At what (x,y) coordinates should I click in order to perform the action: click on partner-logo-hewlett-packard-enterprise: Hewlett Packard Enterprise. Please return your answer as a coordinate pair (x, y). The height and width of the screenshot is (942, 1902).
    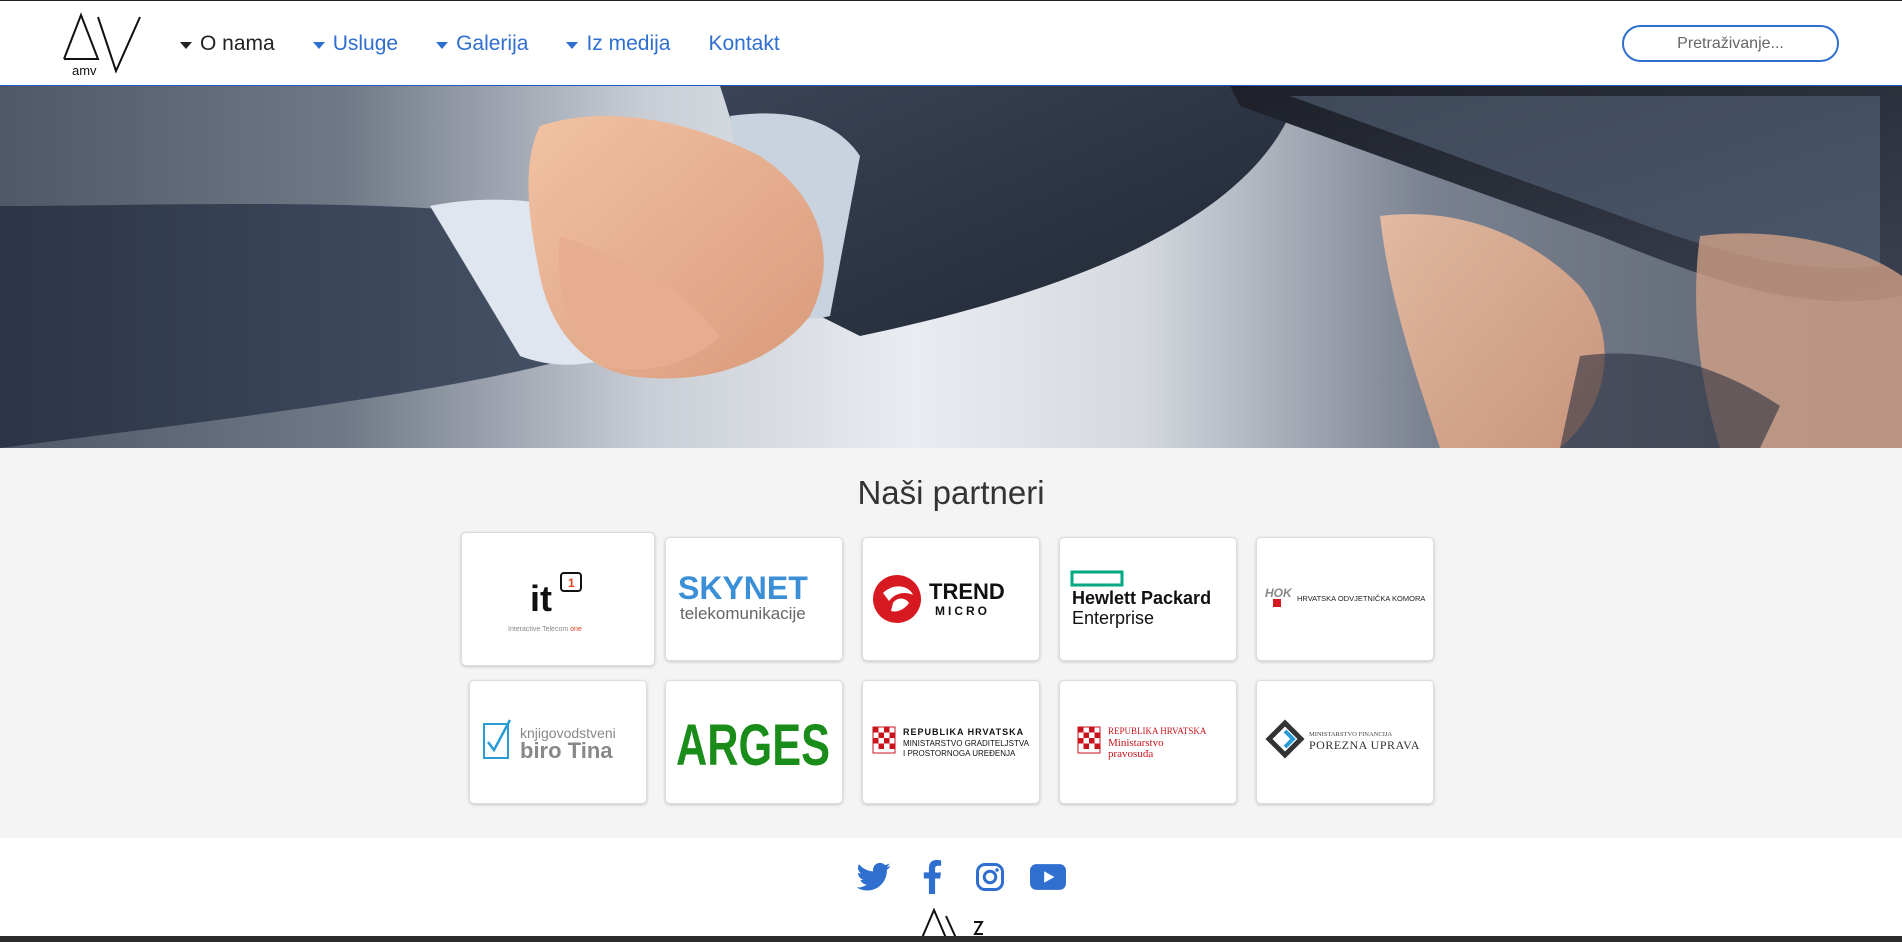
    Looking at the image, I should click on (1148, 599).